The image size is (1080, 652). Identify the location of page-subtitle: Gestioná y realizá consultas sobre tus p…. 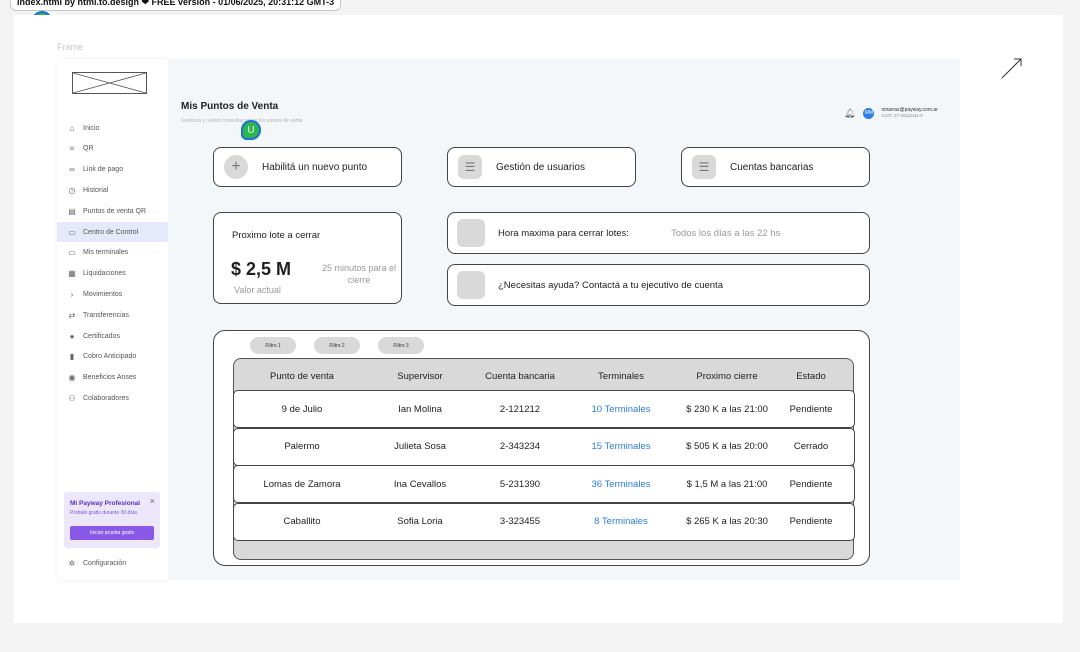
(242, 121).